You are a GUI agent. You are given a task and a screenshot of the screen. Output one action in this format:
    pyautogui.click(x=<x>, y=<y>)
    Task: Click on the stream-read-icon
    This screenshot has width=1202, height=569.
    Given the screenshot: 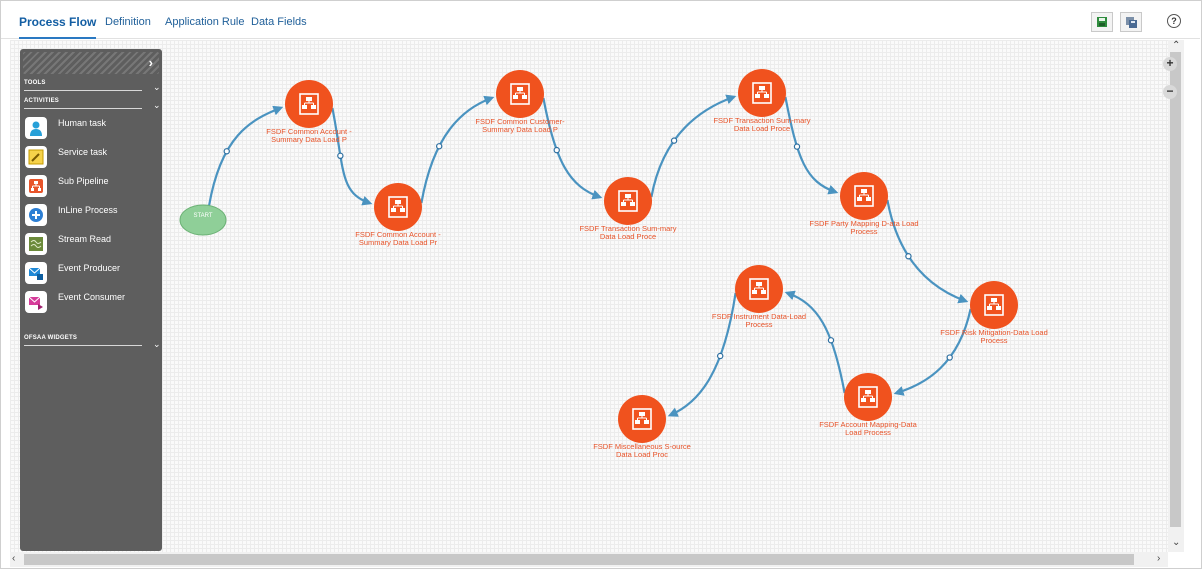 What is the action you would take?
    pyautogui.click(x=36, y=244)
    